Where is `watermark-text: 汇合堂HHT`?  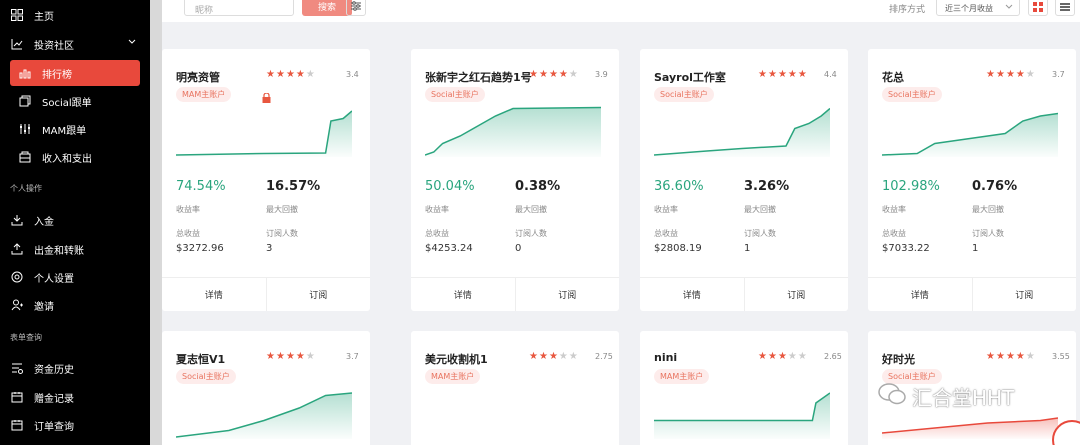 watermark-text: 汇合堂HHT is located at coordinates (963, 398).